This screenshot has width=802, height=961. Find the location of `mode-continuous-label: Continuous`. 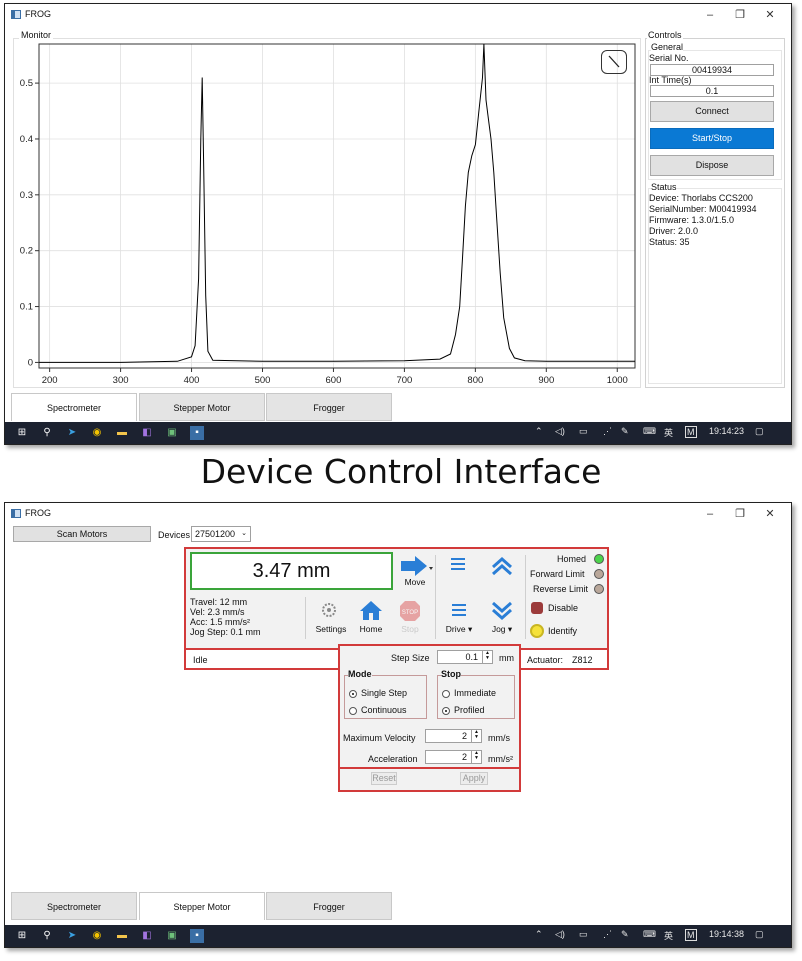

mode-continuous-label: Continuous is located at coordinates (384, 710).